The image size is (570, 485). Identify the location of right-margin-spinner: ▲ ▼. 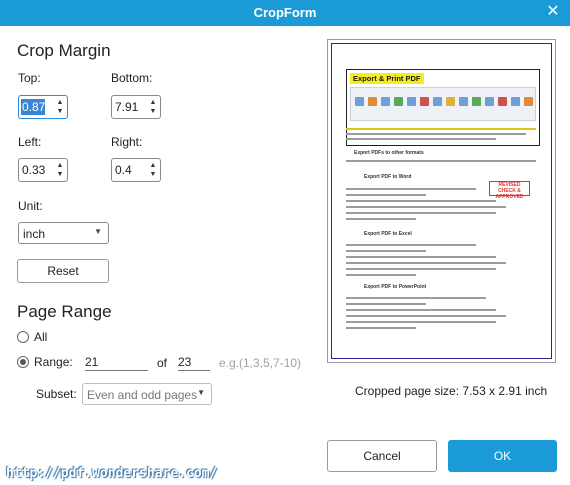
(136, 170).